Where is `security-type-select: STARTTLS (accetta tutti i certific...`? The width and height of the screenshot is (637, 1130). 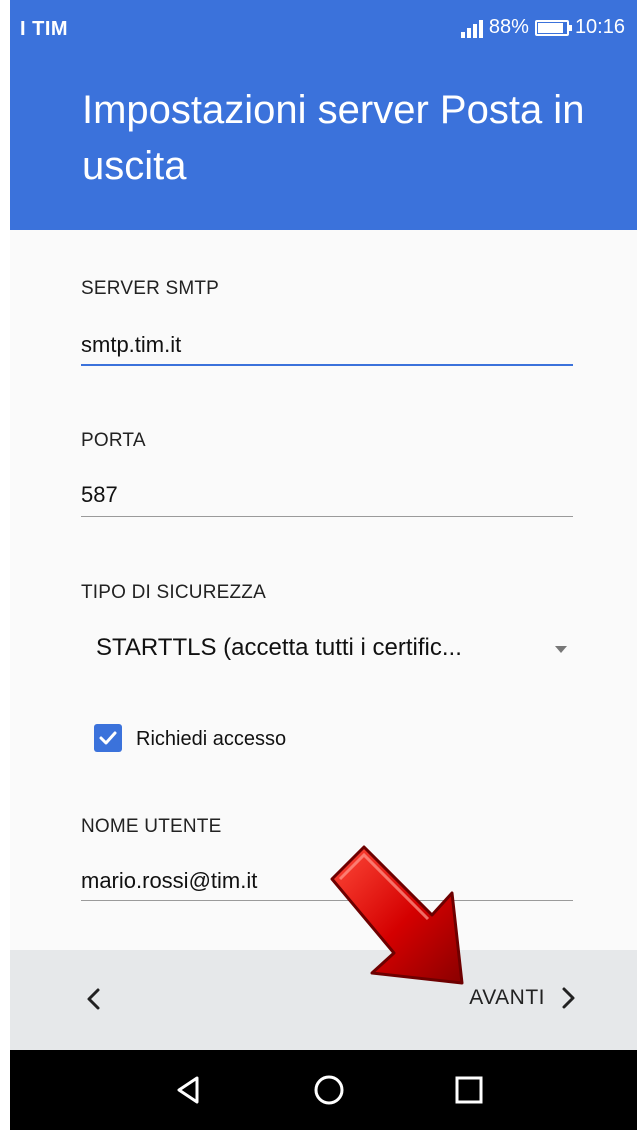
security-type-select: STARTTLS (accetta tutti i certific... is located at coordinates (279, 648).